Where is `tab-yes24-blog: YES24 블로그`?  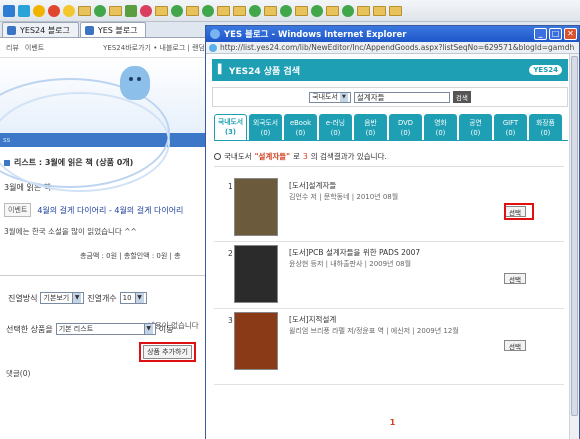
tab-yes24-blog: YES24 블로그 is located at coordinates (40, 29).